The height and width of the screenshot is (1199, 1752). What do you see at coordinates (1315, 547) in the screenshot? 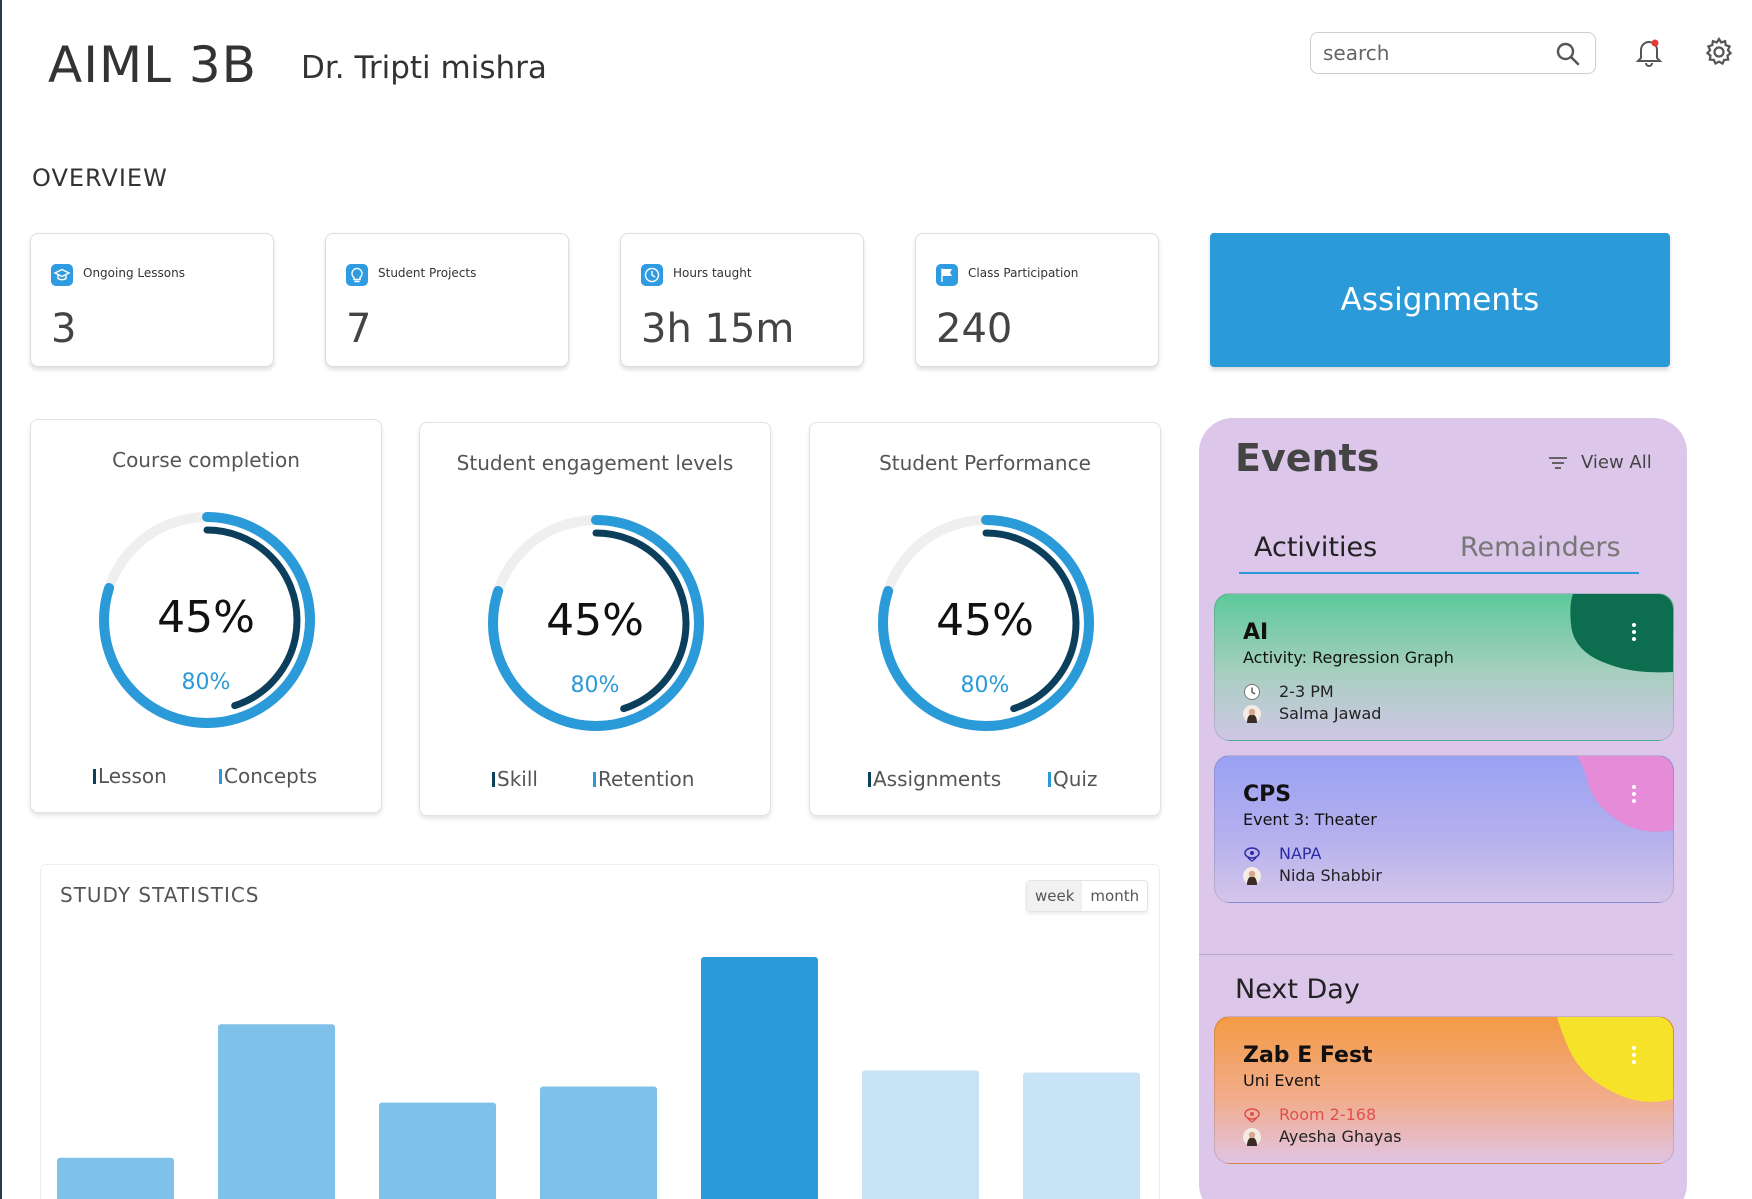
I see `tab-activities: Activities` at bounding box center [1315, 547].